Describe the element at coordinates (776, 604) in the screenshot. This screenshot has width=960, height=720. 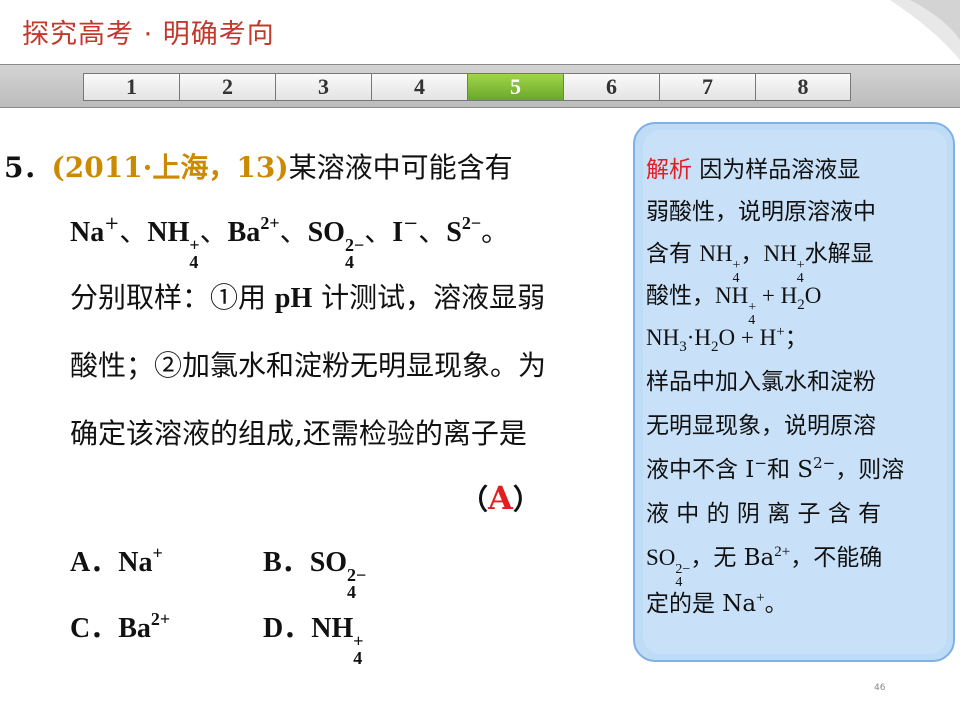
I see `analysis-l11b: 。` at that location.